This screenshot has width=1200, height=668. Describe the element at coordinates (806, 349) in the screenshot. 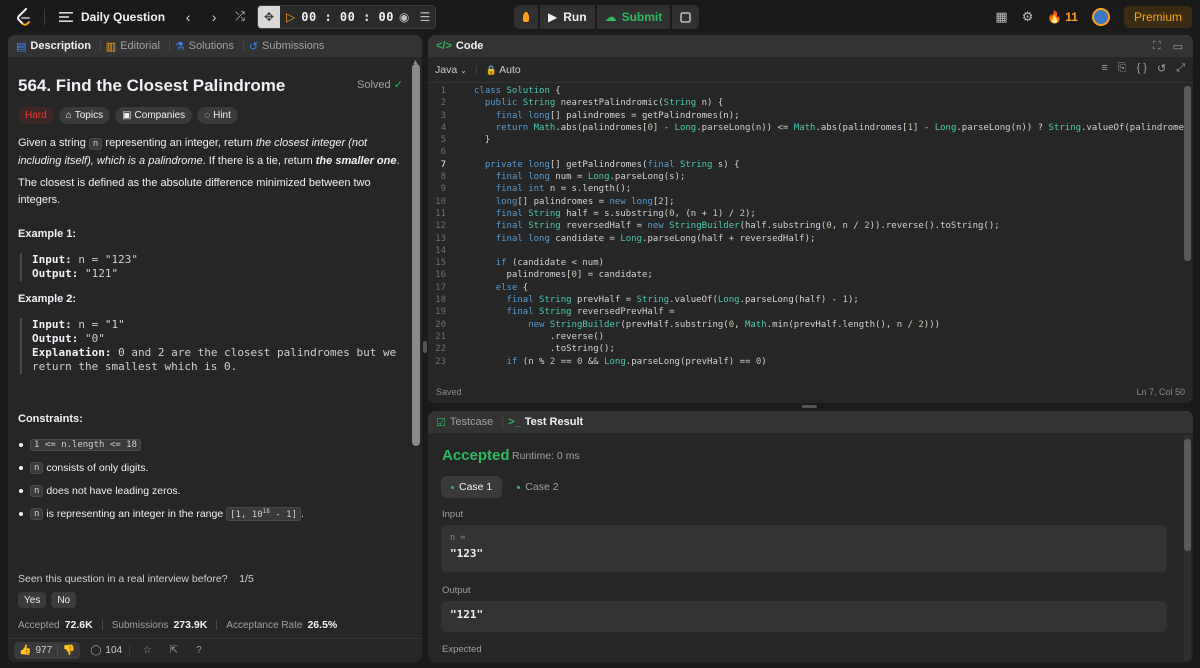

I see `code-line: 22 .toString();` at that location.